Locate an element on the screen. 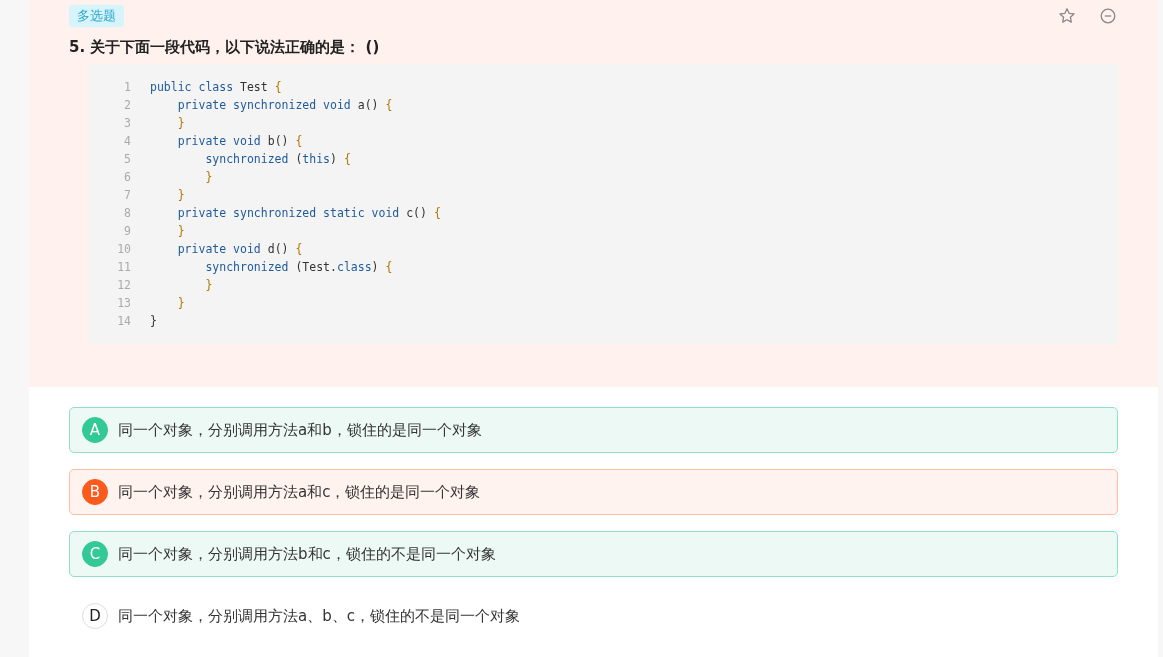 The height and width of the screenshot is (657, 1163). minus-circle-icon is located at coordinates (1108, 16).